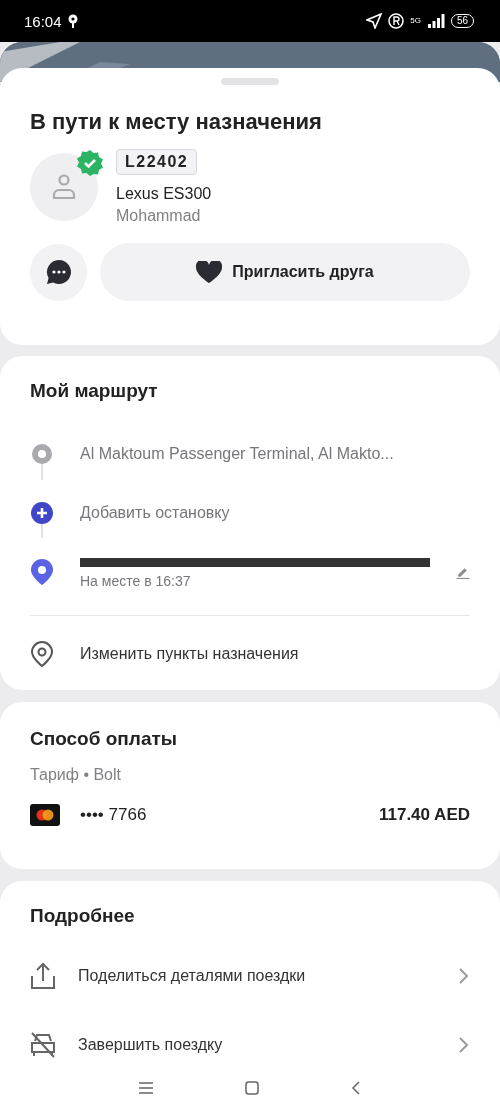 This screenshot has height=1111, width=500. Describe the element at coordinates (250, 81) in the screenshot. I see `drag-handle` at that location.